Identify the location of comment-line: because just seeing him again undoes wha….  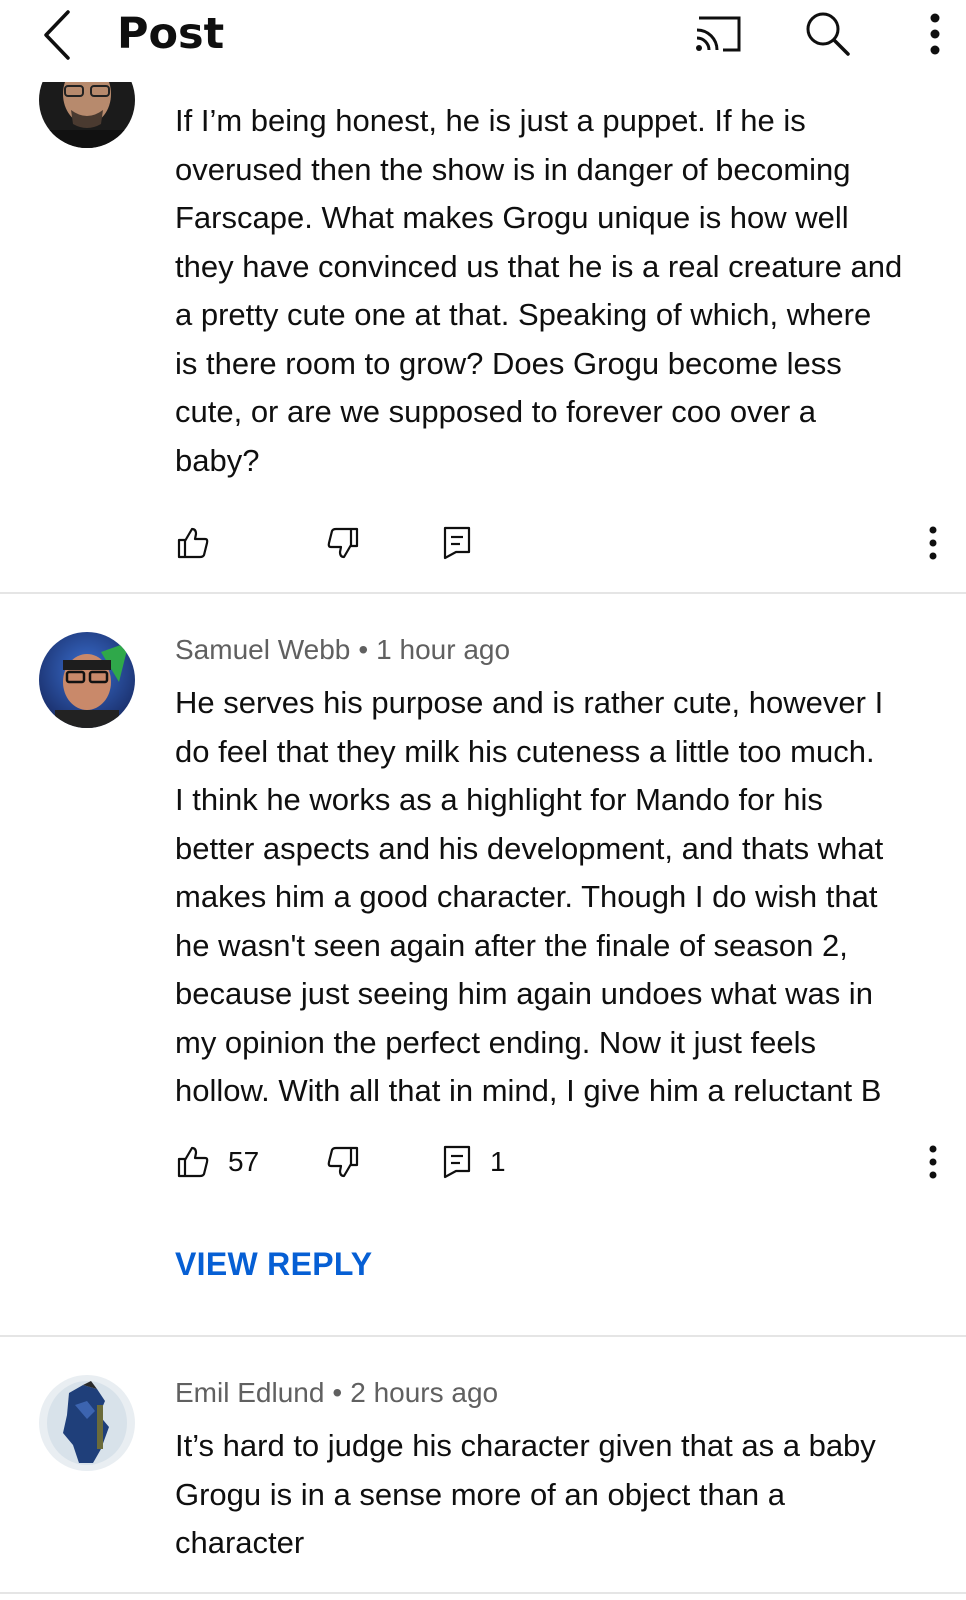
(524, 993).